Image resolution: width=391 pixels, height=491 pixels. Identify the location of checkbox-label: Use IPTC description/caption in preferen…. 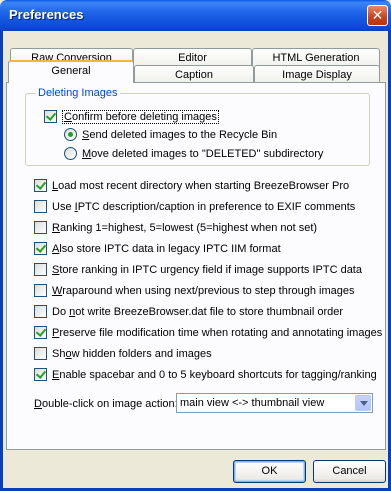
(203, 207).